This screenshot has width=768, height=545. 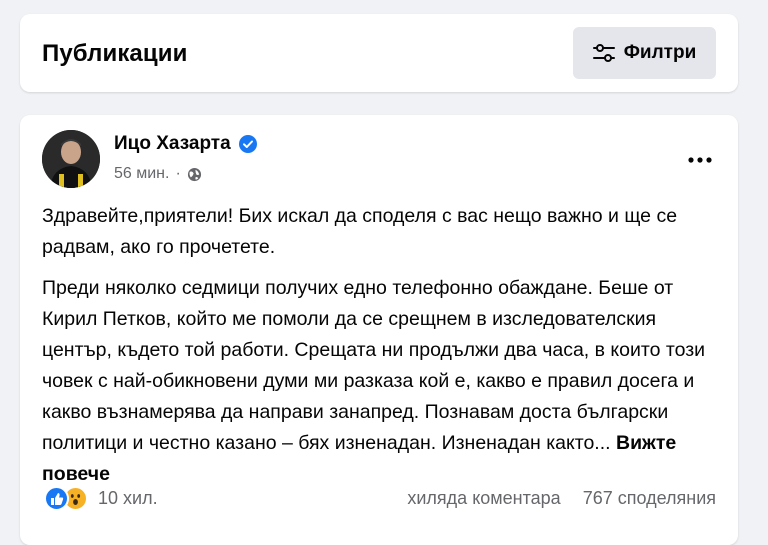 What do you see at coordinates (115, 53) in the screenshot?
I see `page-title: Публикации` at bounding box center [115, 53].